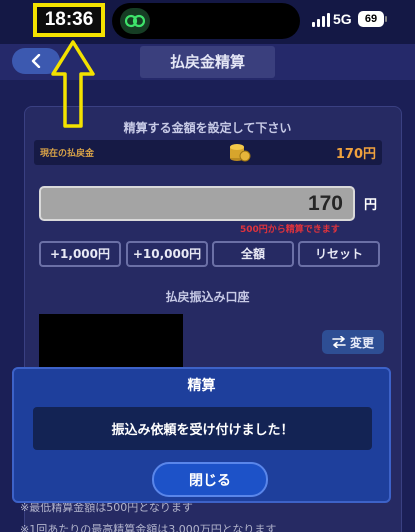 The height and width of the screenshot is (532, 415). I want to click on swap-arrows-icon, so click(339, 342).